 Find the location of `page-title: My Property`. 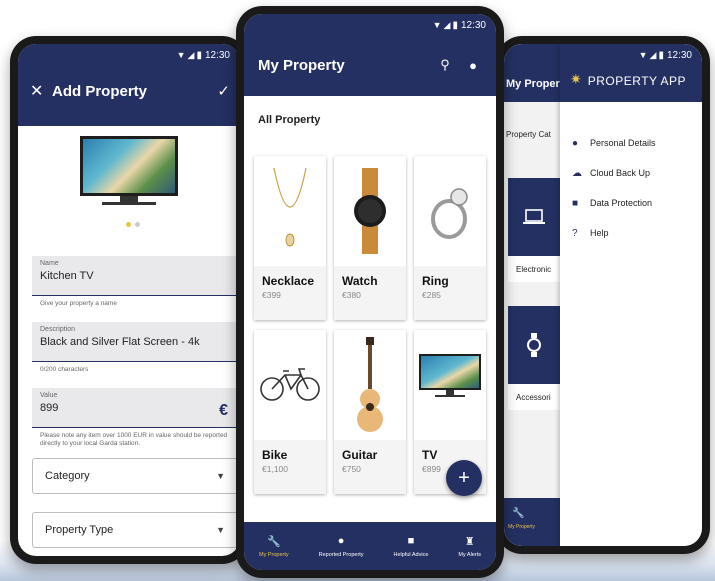

page-title: My Property is located at coordinates (301, 65).